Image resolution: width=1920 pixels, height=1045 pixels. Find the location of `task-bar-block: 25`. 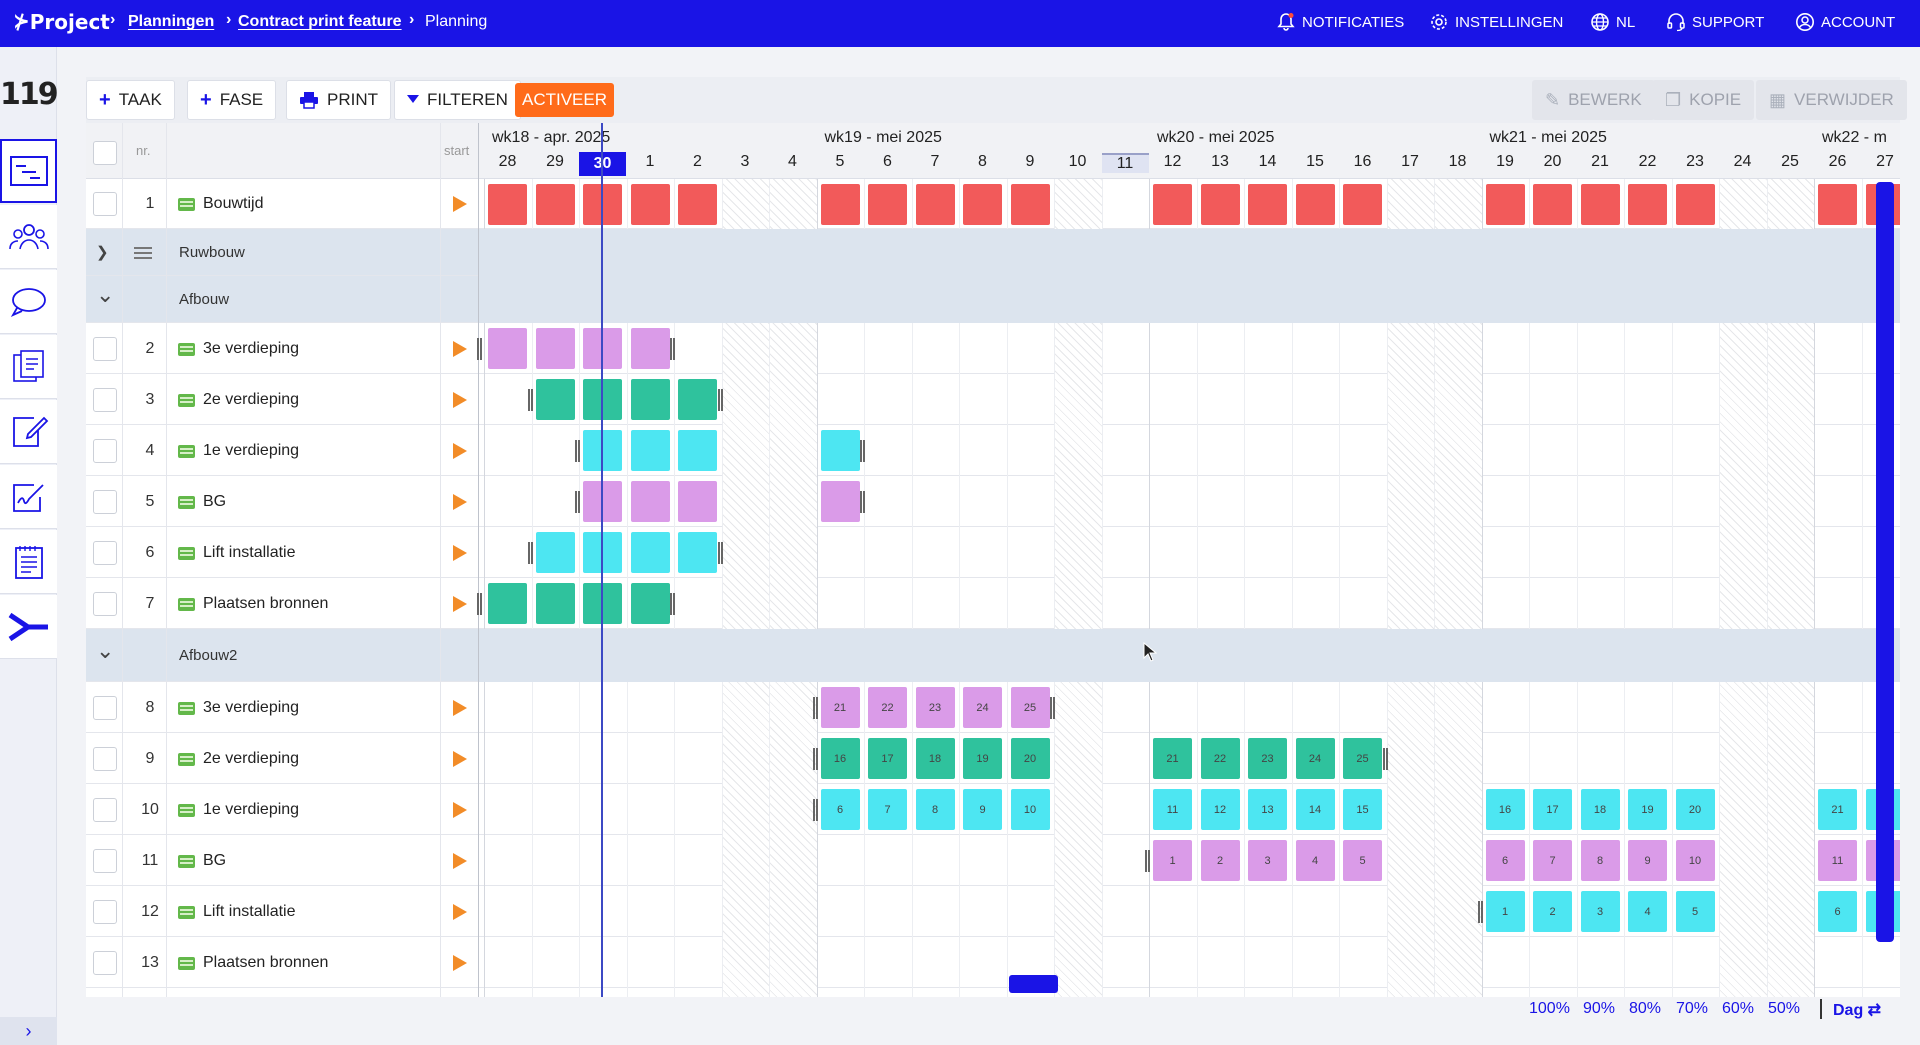

task-bar-block: 25 is located at coordinates (1030, 707).